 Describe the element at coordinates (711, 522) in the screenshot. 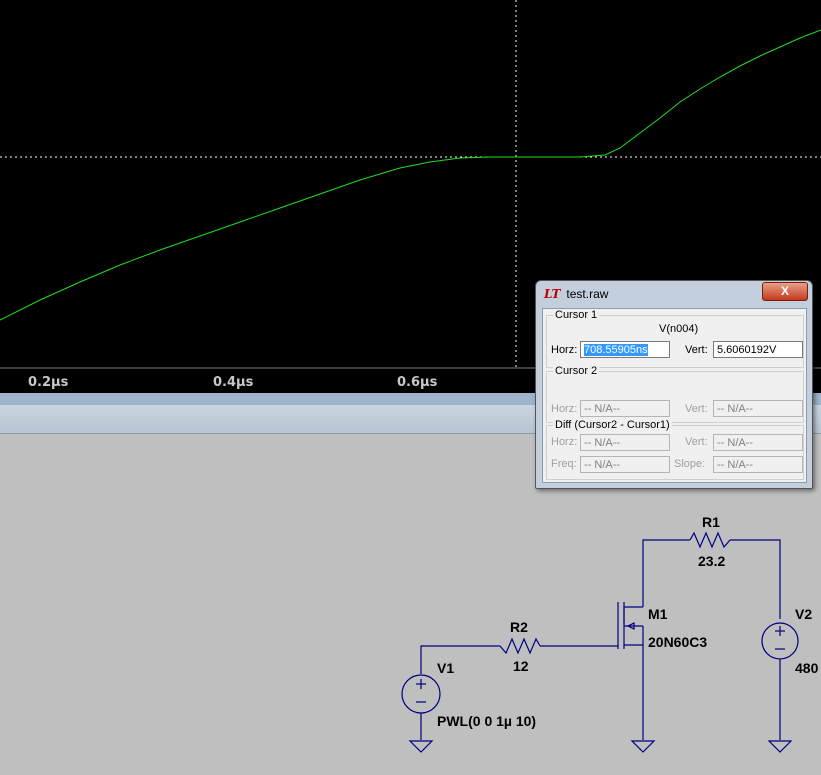

I see `r1-name: R1` at that location.